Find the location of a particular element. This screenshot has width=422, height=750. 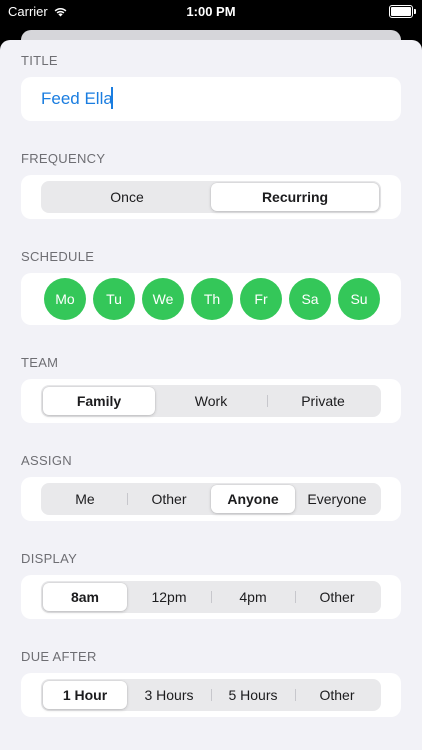

team-card: Family Work Private is located at coordinates (211, 401).